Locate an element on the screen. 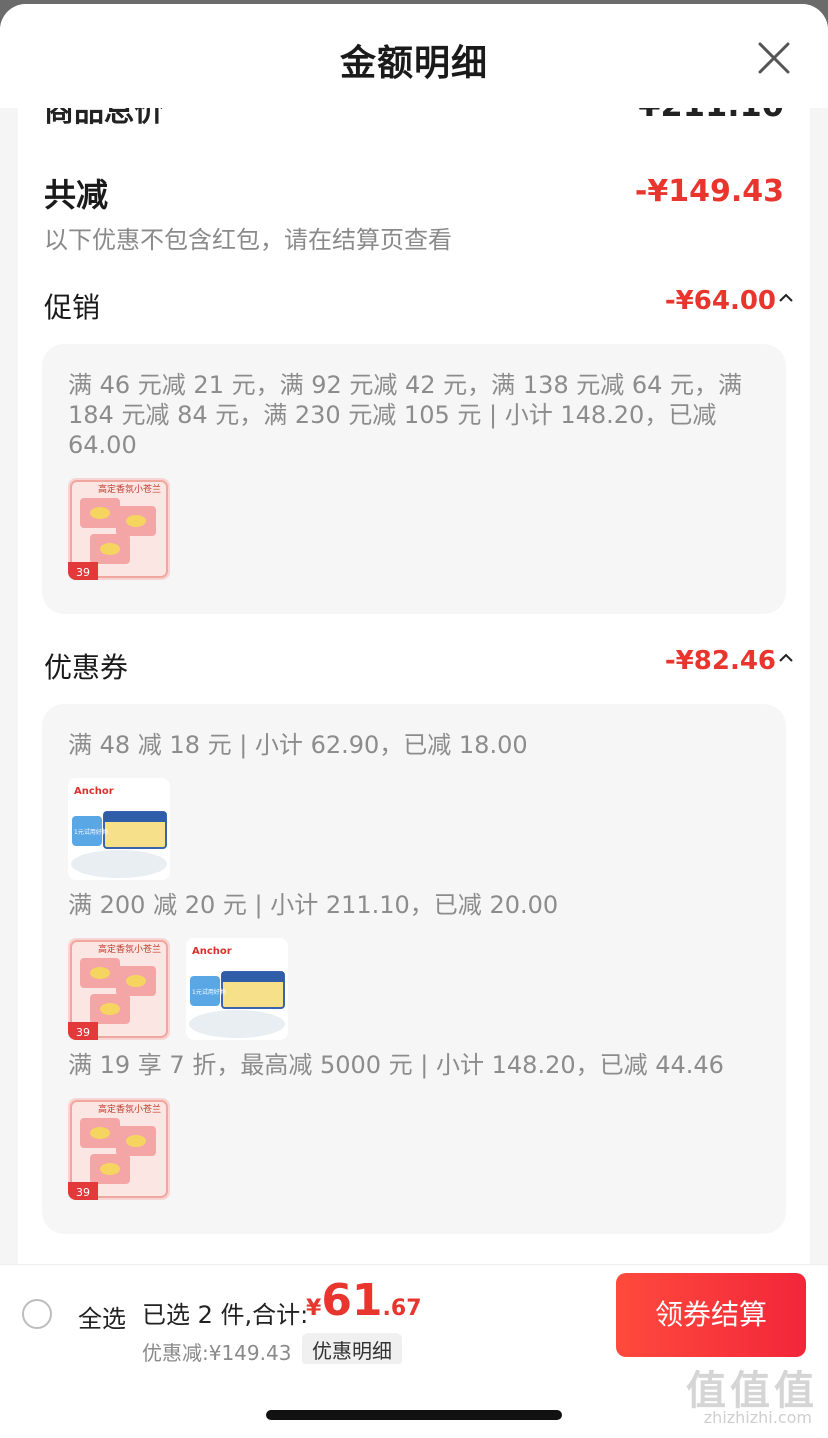 The image size is (828, 1438). home-indicator is located at coordinates (414, 1415).